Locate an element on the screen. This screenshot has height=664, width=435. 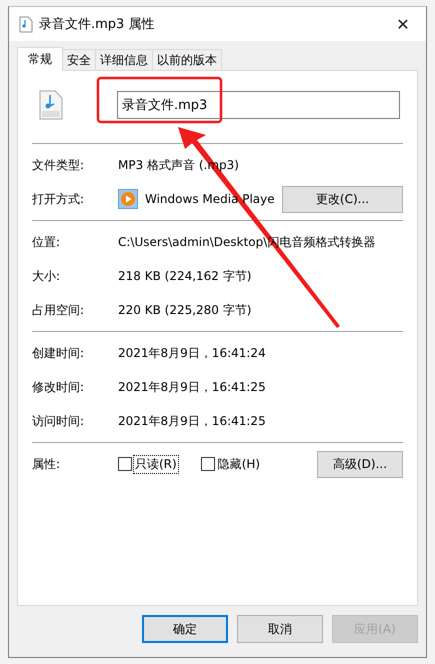
field-label: 访问时间: is located at coordinates (59, 421).